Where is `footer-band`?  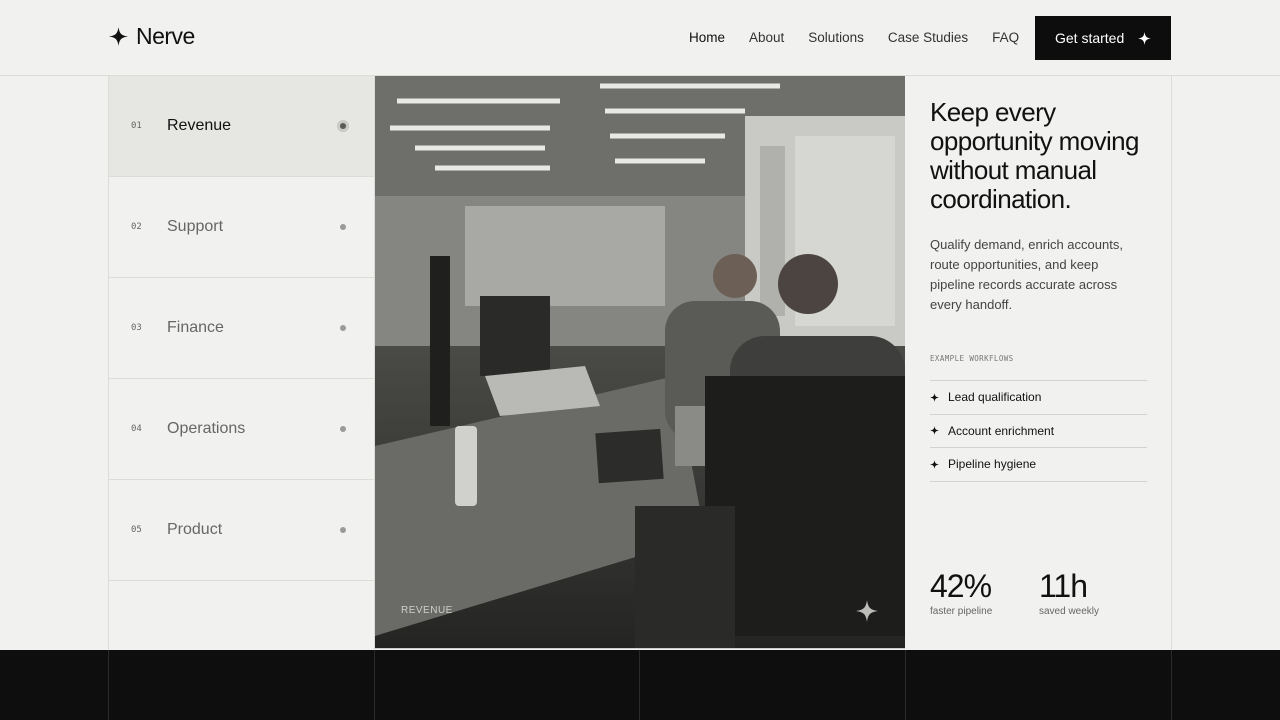 footer-band is located at coordinates (640, 685).